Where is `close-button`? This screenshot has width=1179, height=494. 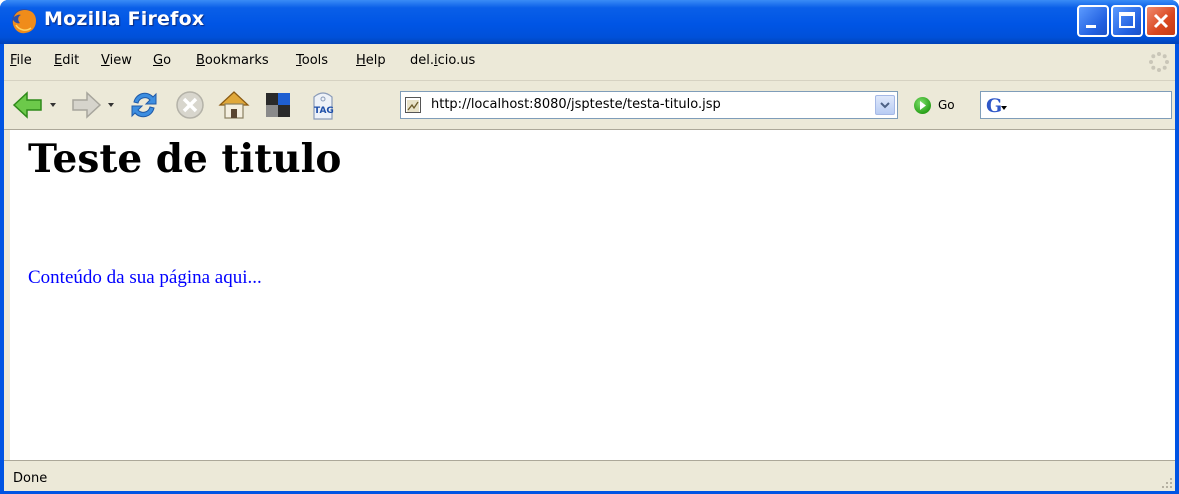 close-button is located at coordinates (1161, 21).